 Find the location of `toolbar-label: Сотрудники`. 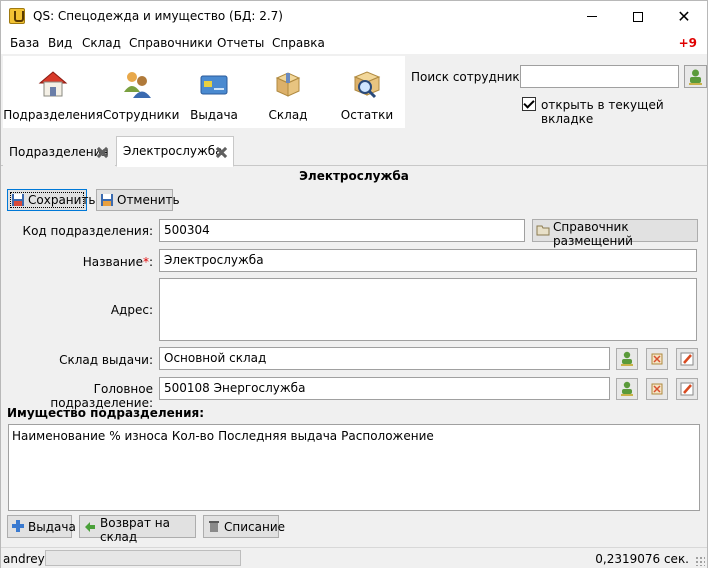

toolbar-label: Сотрудники is located at coordinates (141, 115).